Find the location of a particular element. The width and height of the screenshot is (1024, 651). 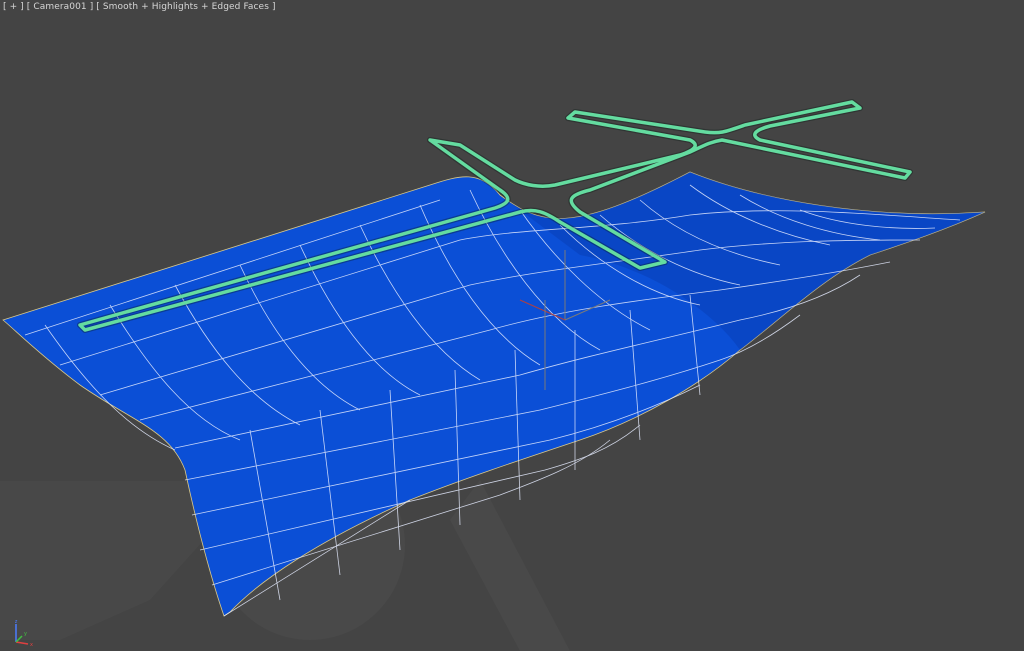

shading-mode-selector: [ Smooth + Highlights + Edged Faces ] is located at coordinates (185, 7).